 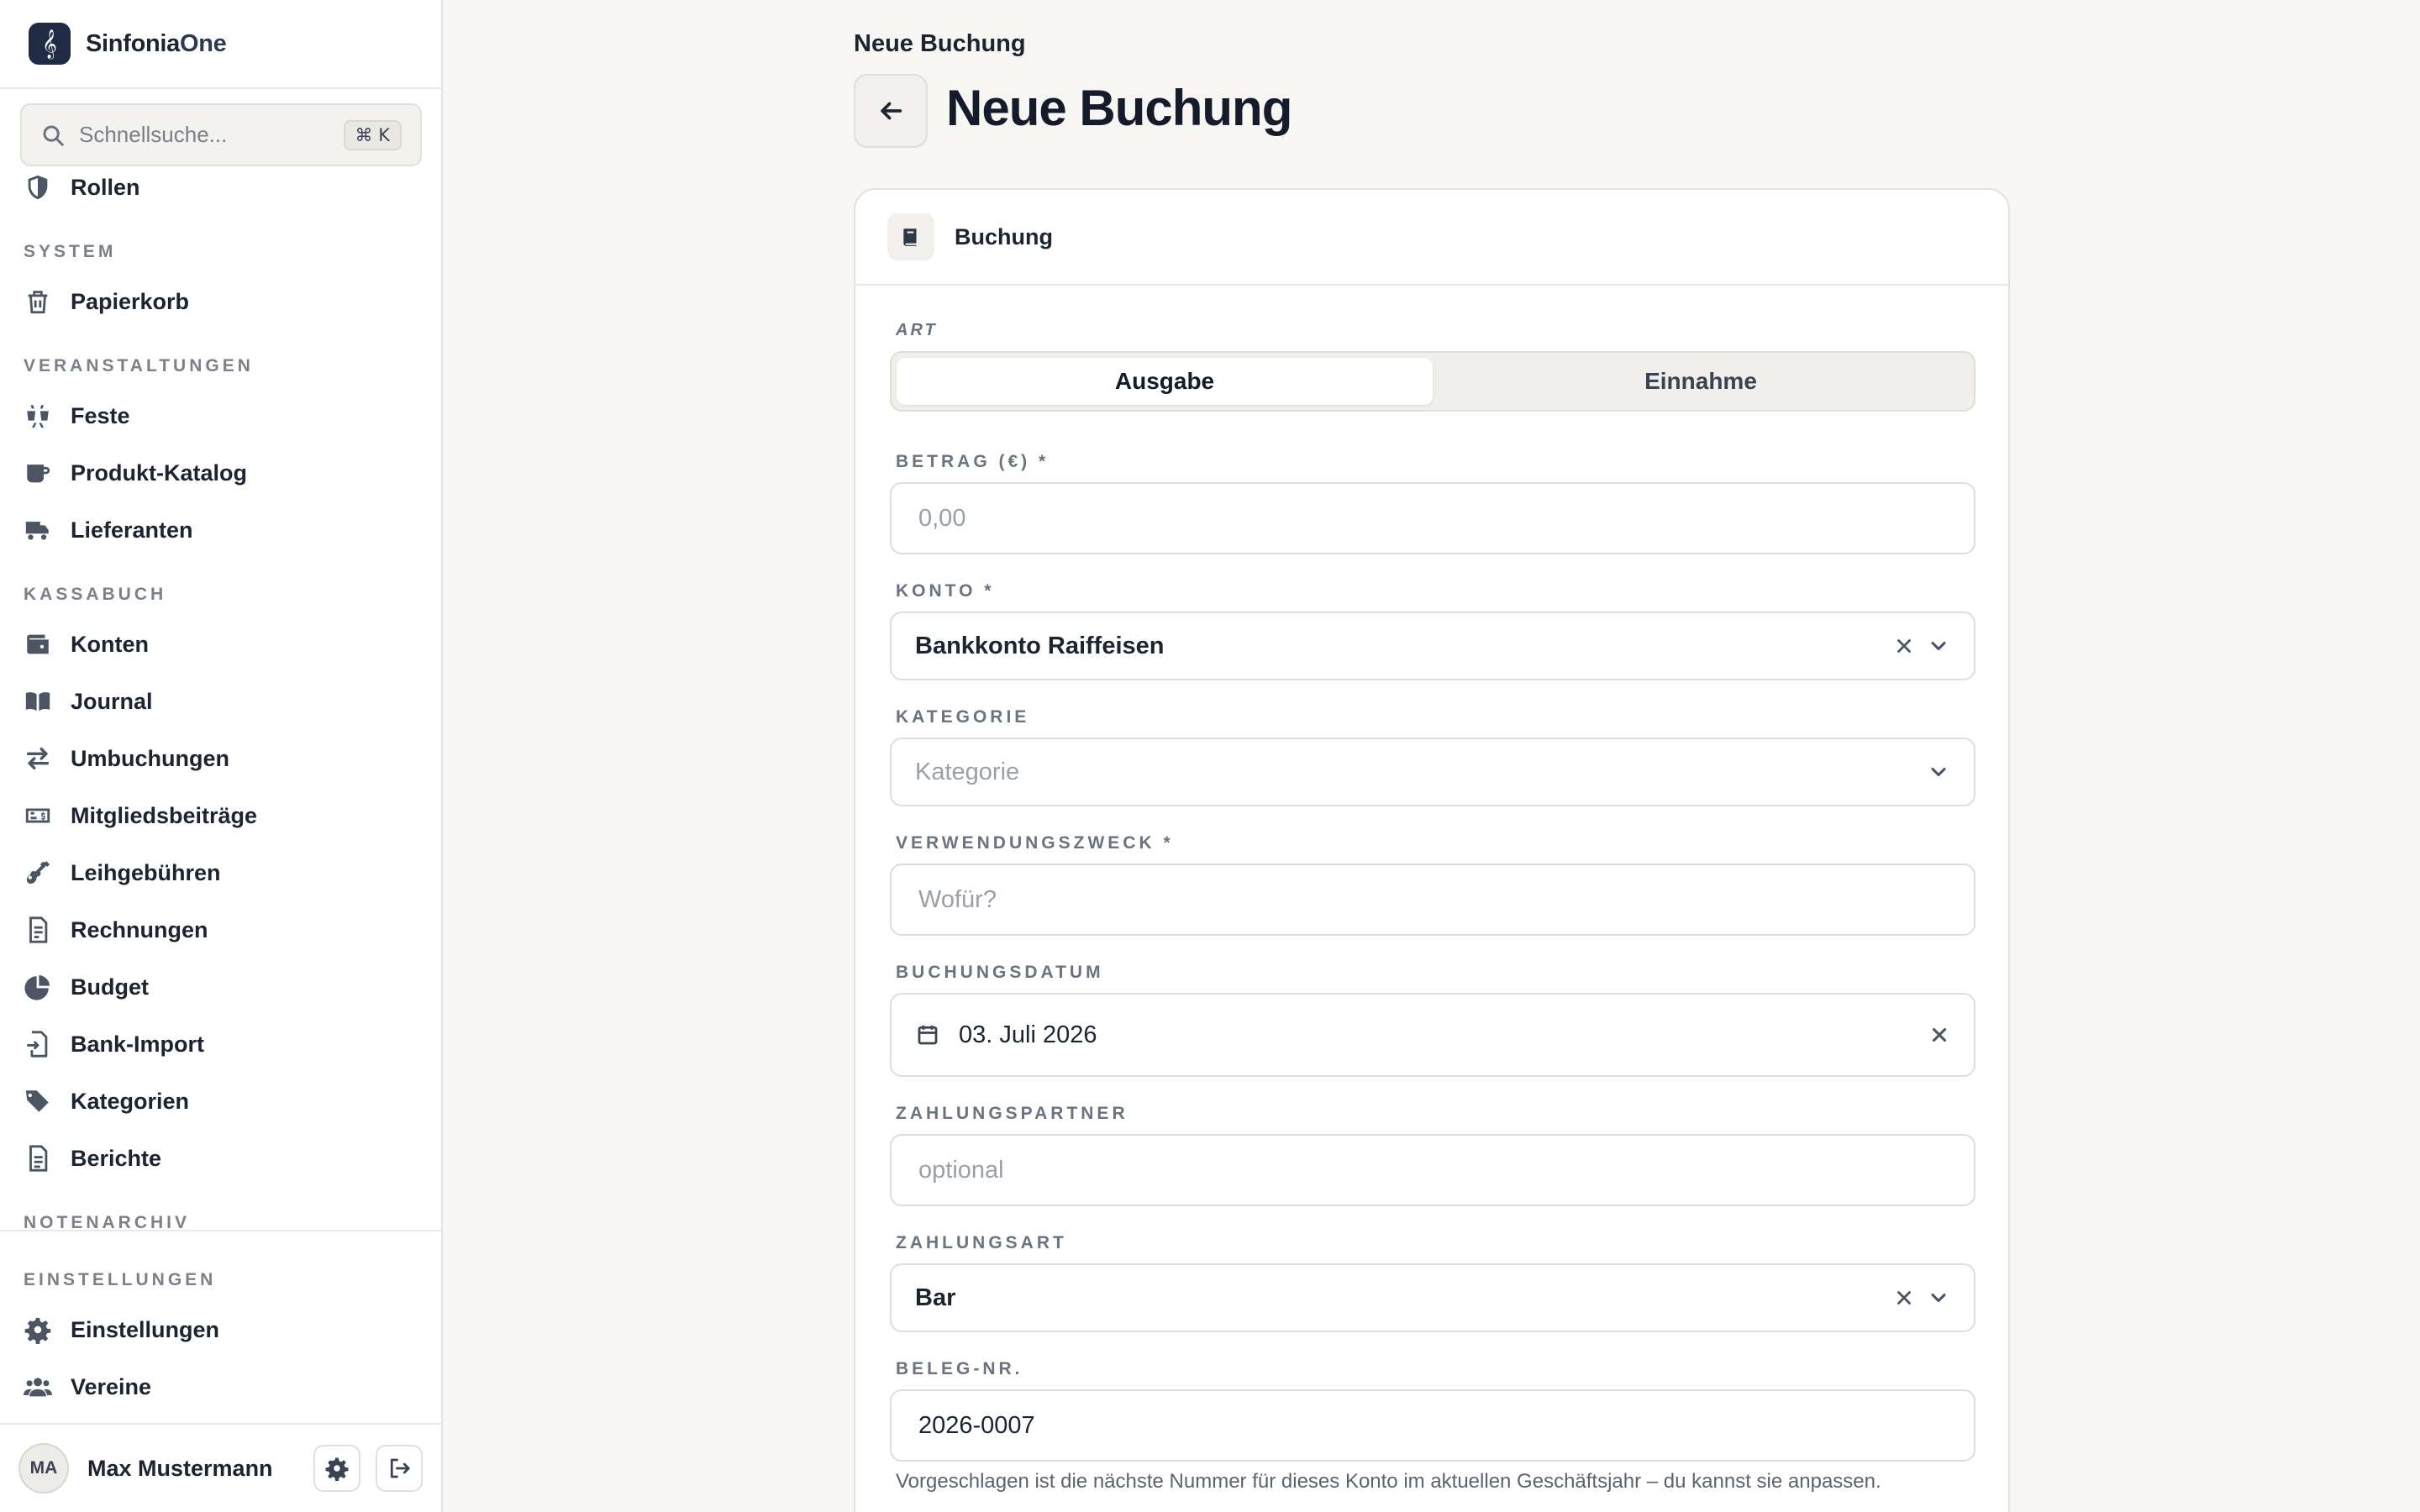 What do you see at coordinates (976, 1425) in the screenshot?
I see `beleg-value: 2026-0007` at bounding box center [976, 1425].